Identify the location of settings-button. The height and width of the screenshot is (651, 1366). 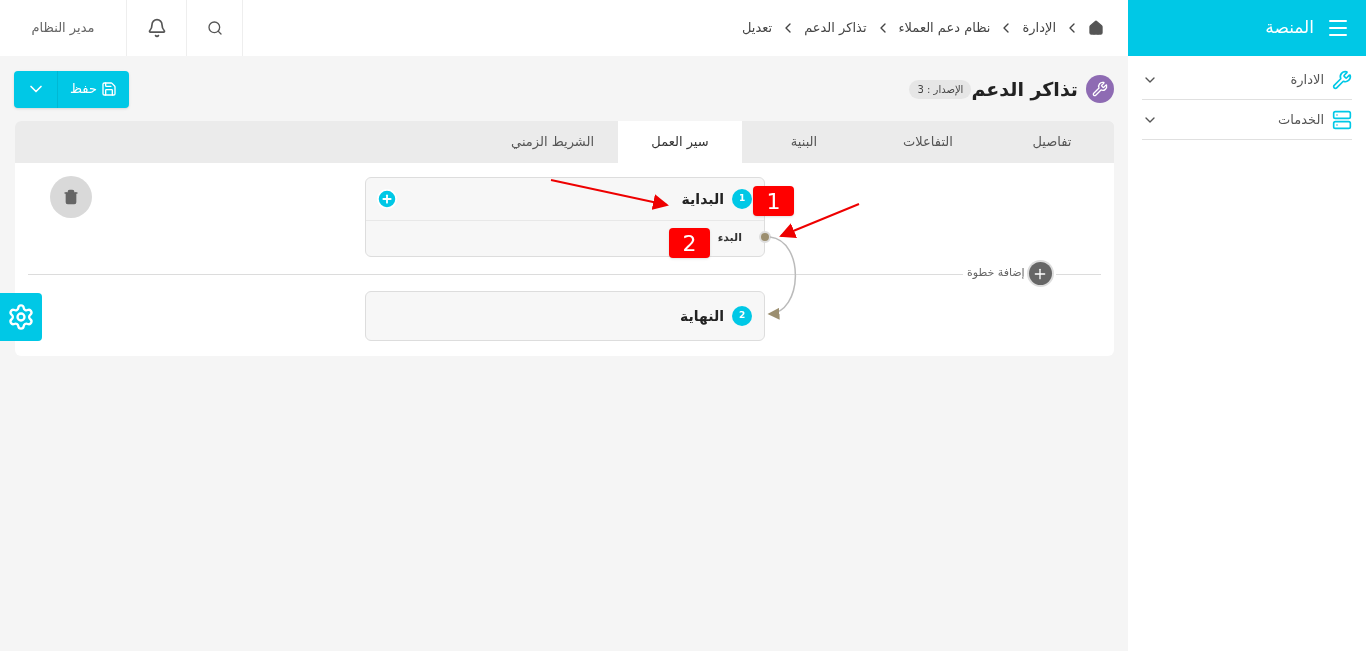
(21, 317).